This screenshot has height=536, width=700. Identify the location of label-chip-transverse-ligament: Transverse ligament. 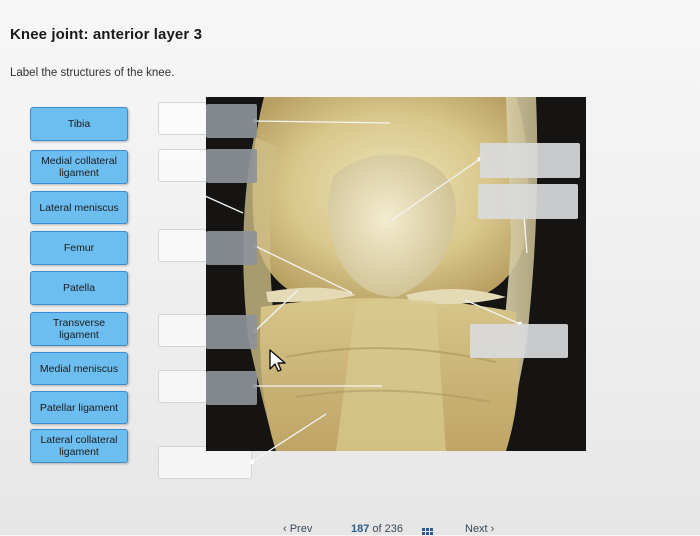
(79, 329).